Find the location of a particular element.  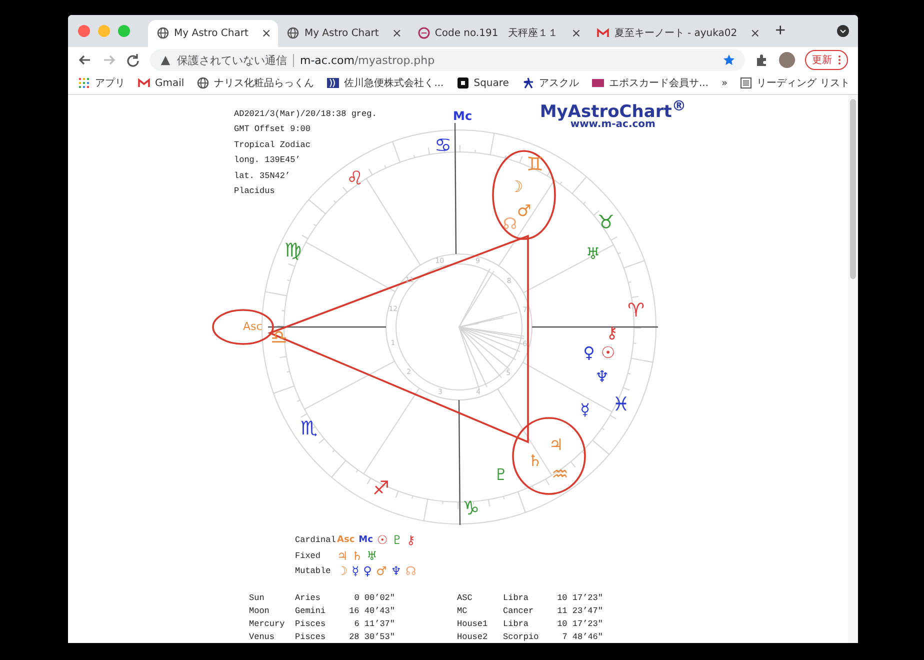

sign-name: Cancer is located at coordinates (519, 611).